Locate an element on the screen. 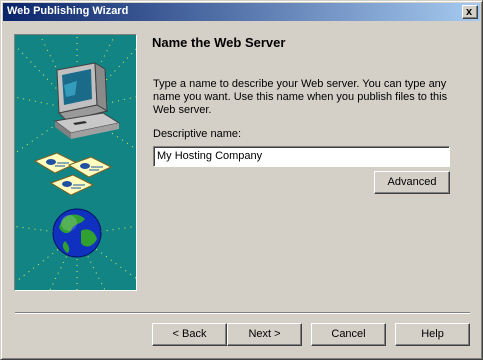 The width and height of the screenshot is (483, 360). advanced-button: Advanced is located at coordinates (412, 182).